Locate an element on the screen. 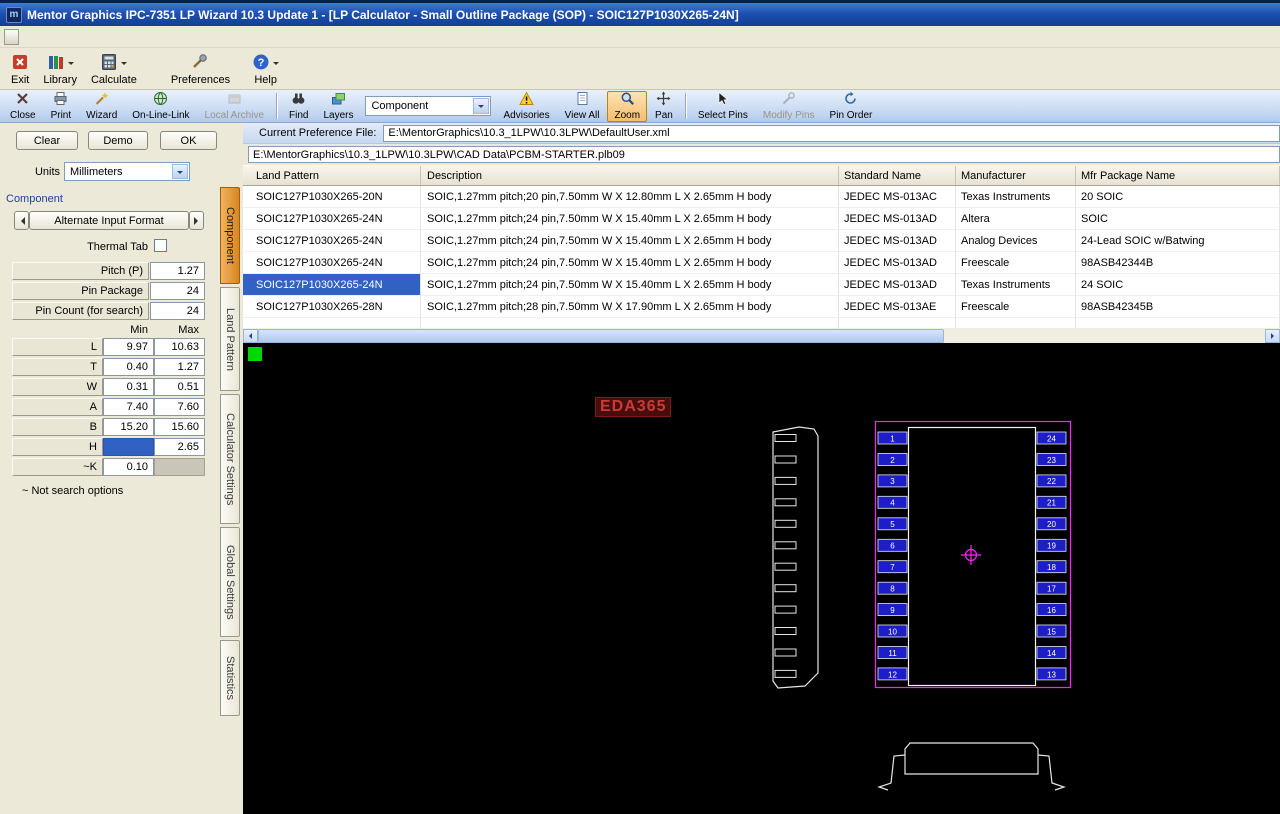 Image resolution: width=1280 pixels, height=814 pixels. column-header-manufacturer: Manufacturer is located at coordinates (1016, 175).